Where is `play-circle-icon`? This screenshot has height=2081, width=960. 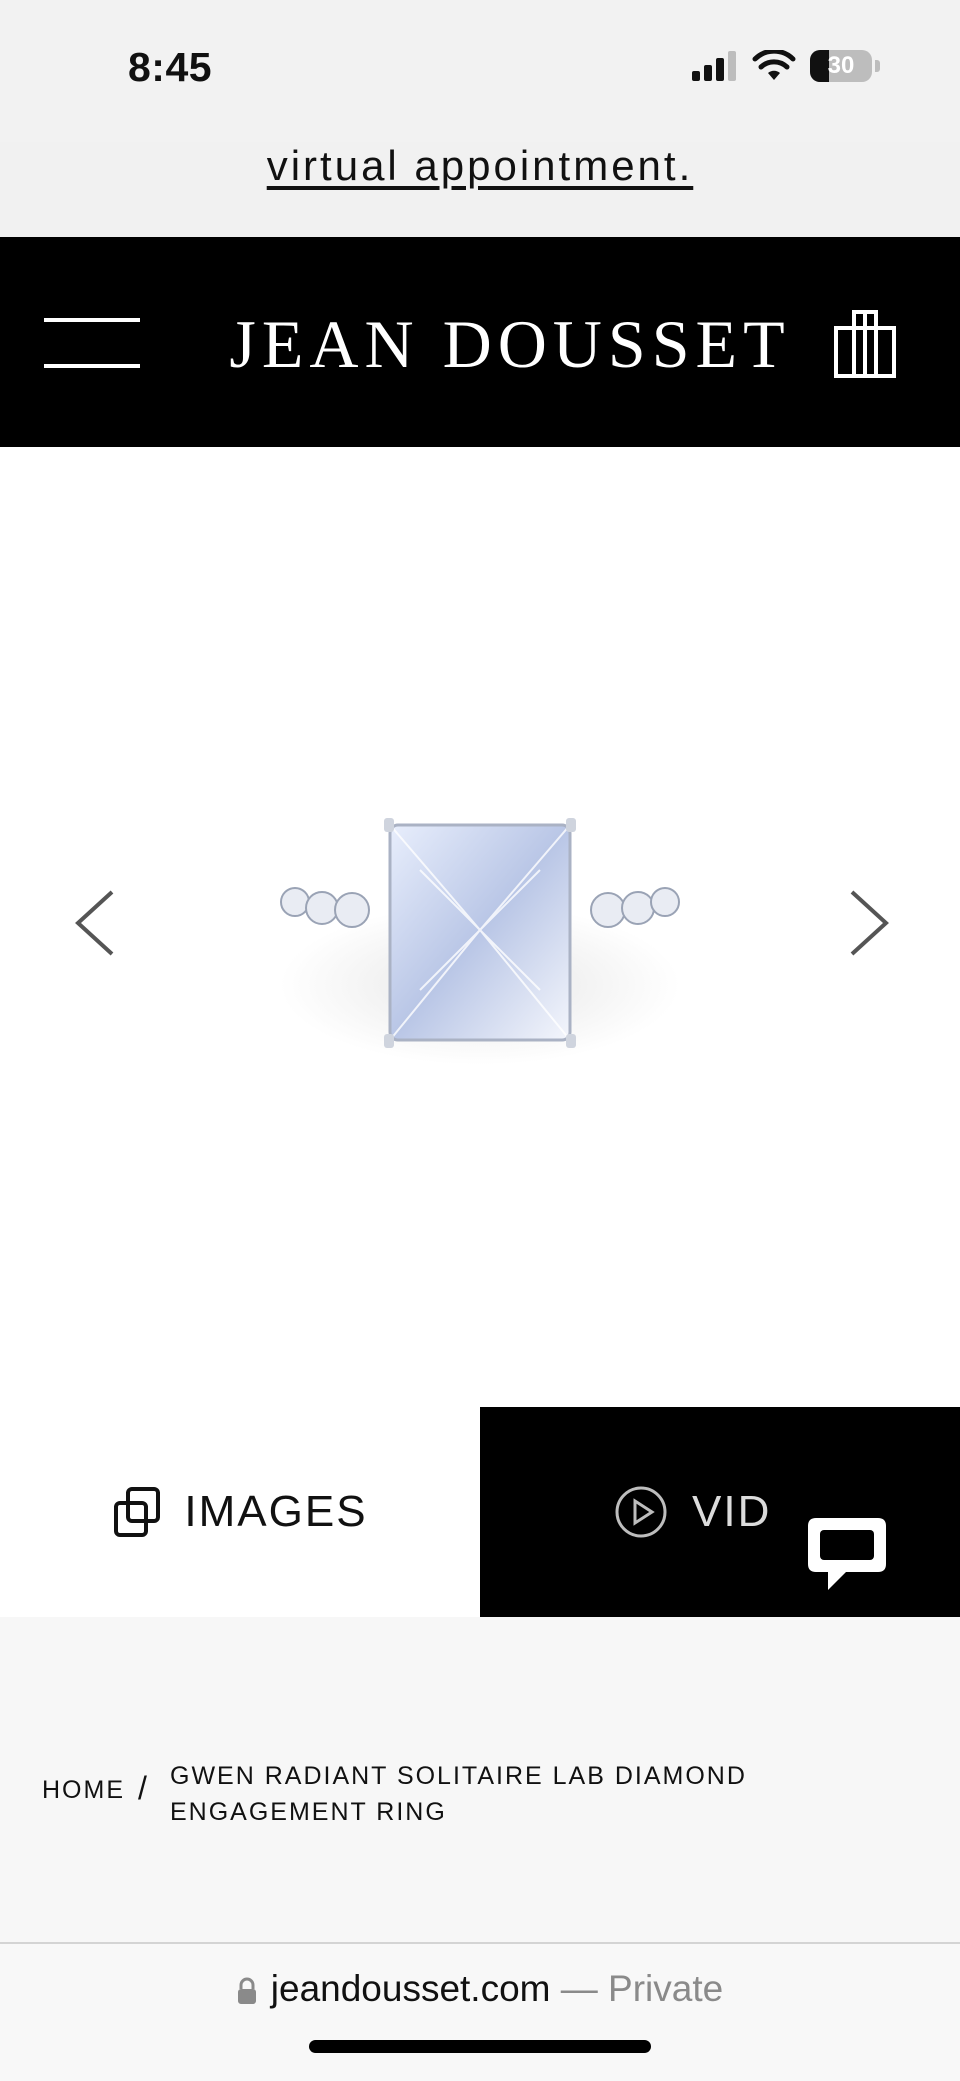 play-circle-icon is located at coordinates (641, 1512).